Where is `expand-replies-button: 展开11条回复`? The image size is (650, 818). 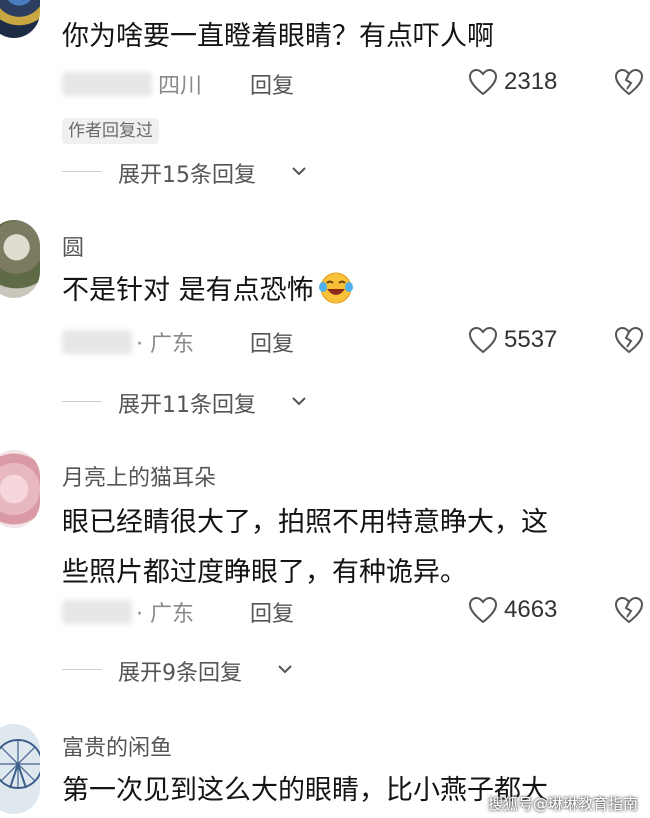 expand-replies-button: 展开11条回复 is located at coordinates (212, 402).